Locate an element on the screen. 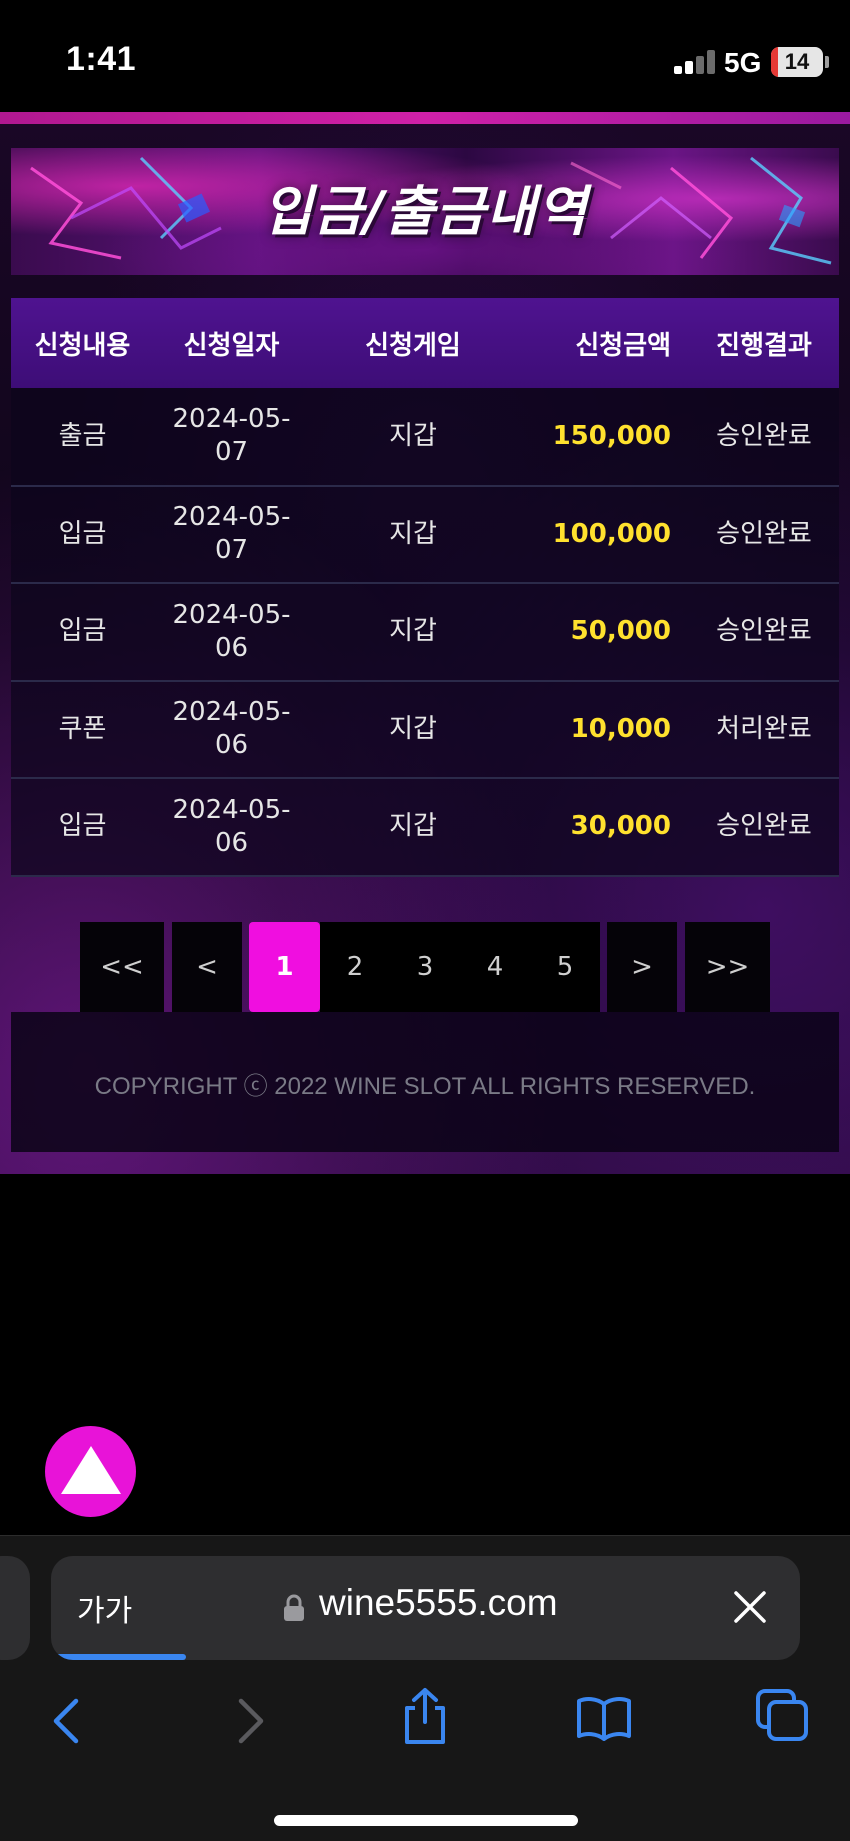 This screenshot has width=850, height=1841. forward-icon is located at coordinates (251, 1721).